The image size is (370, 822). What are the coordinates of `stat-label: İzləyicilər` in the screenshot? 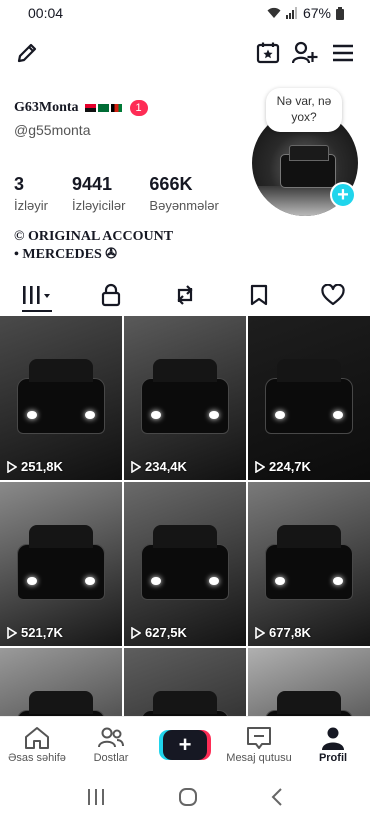 It's located at (98, 205).